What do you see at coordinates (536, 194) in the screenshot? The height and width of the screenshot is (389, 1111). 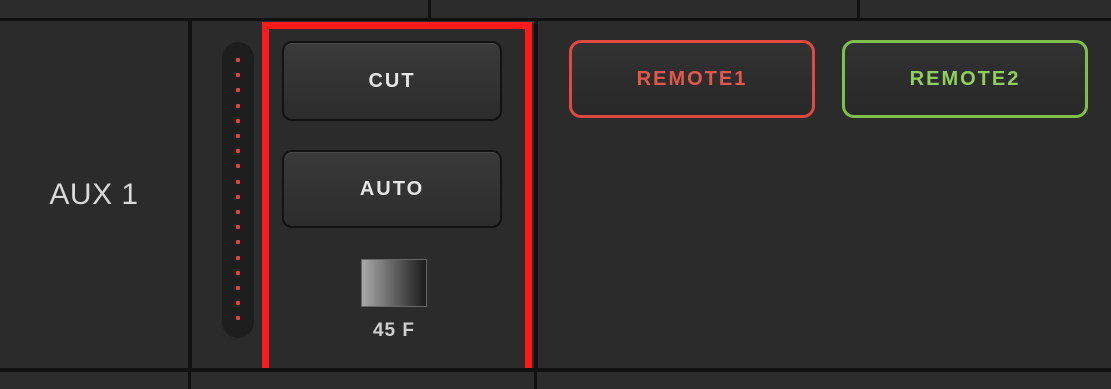 I see `row-divider-transition` at bounding box center [536, 194].